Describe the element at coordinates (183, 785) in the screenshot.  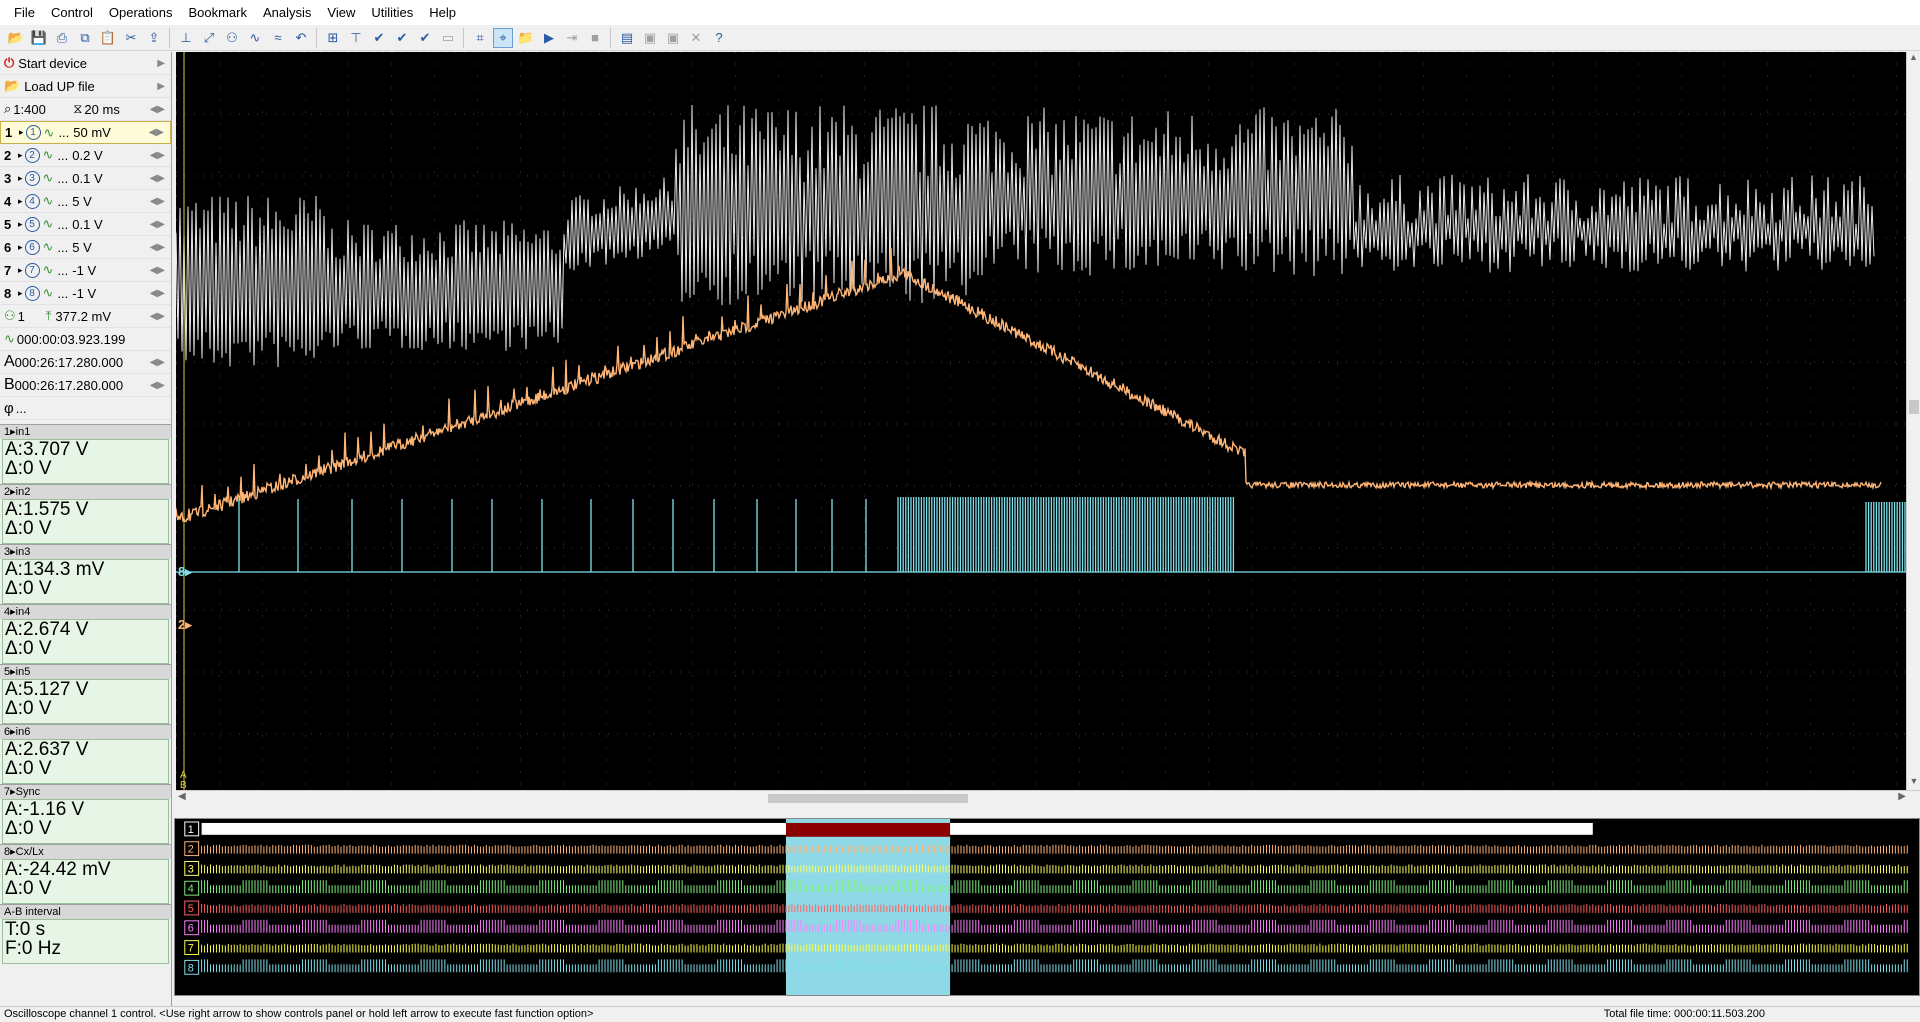
I see `cursor-b-marker: B` at that location.